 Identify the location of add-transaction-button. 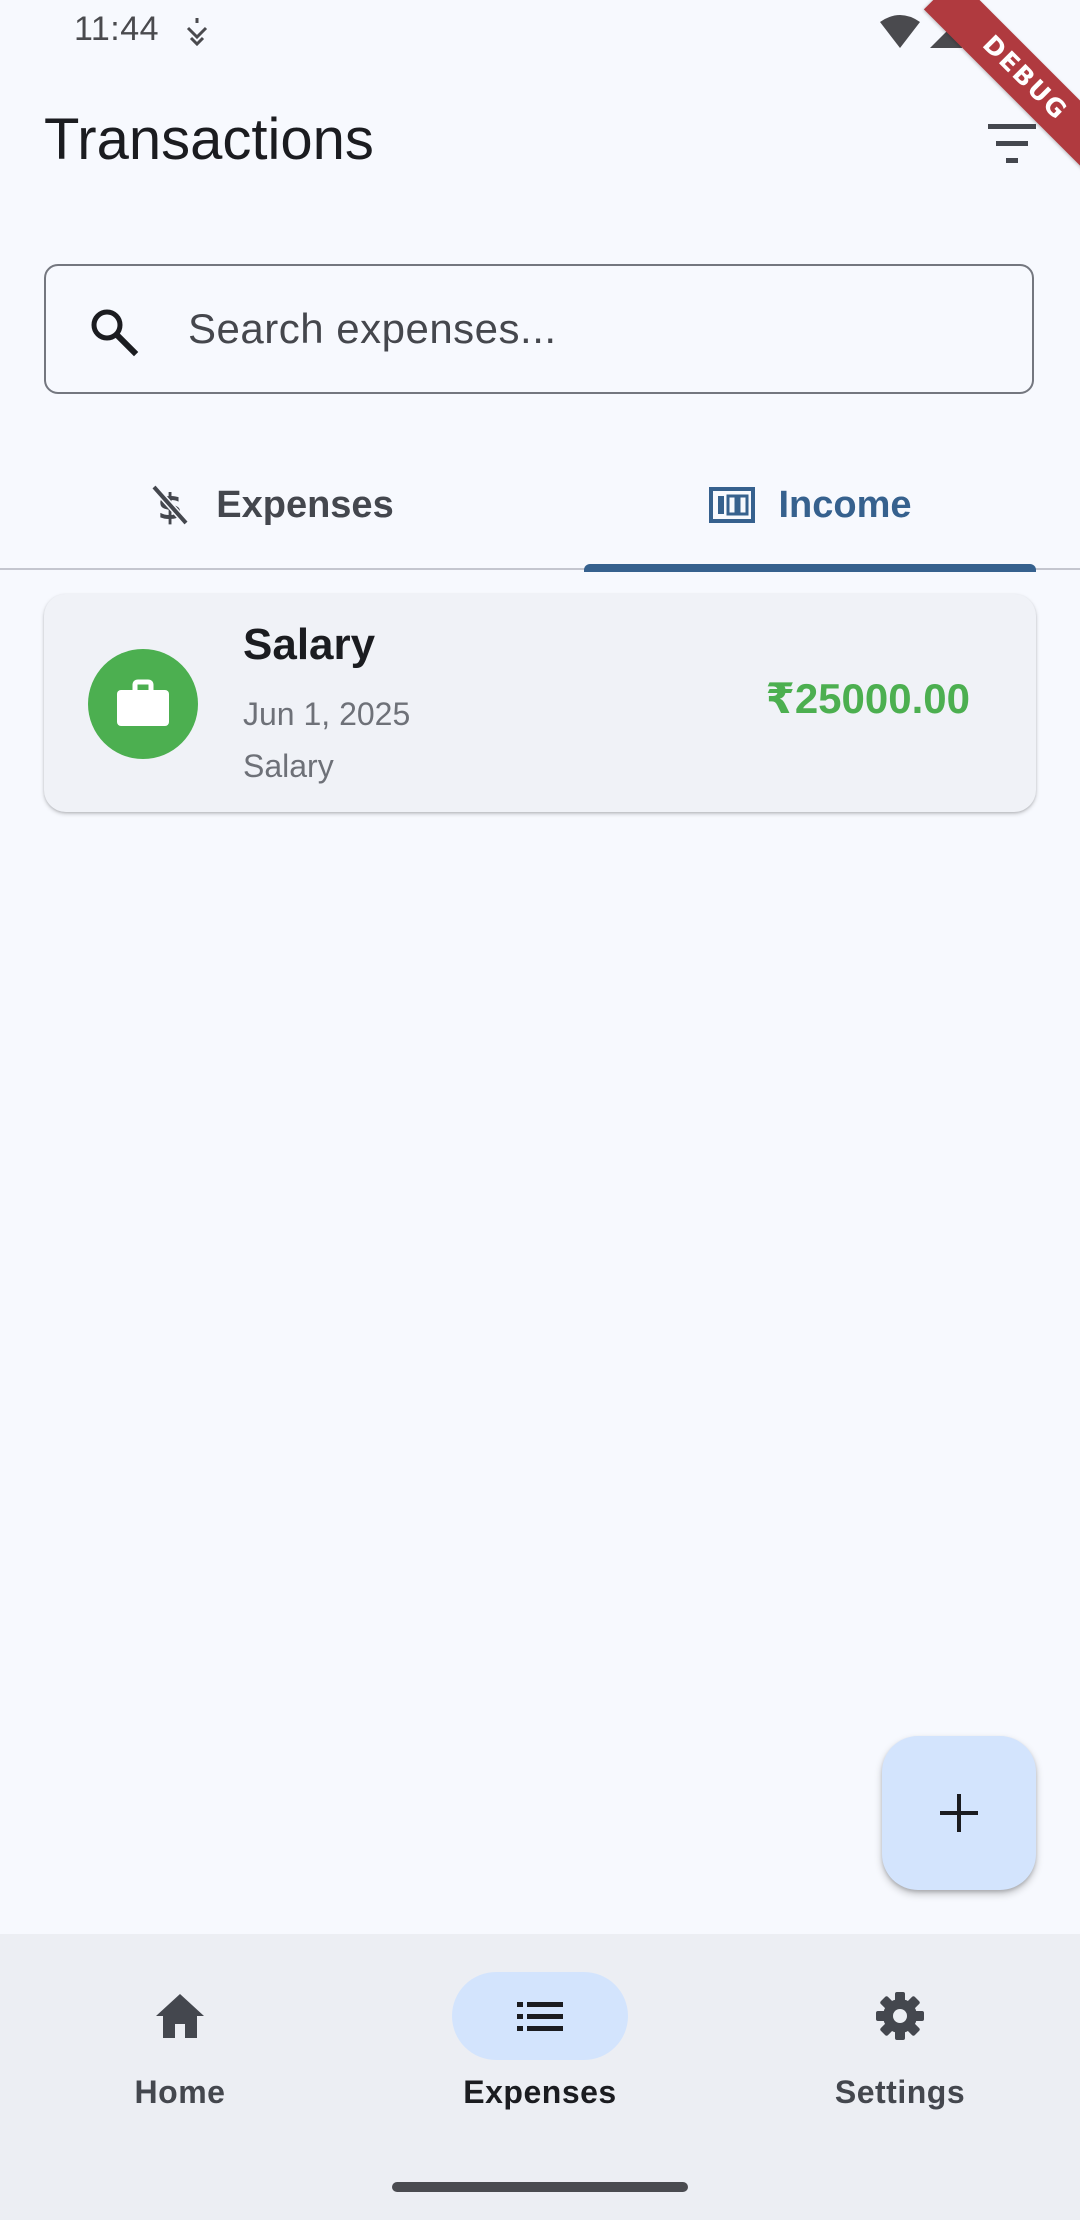
(959, 1813).